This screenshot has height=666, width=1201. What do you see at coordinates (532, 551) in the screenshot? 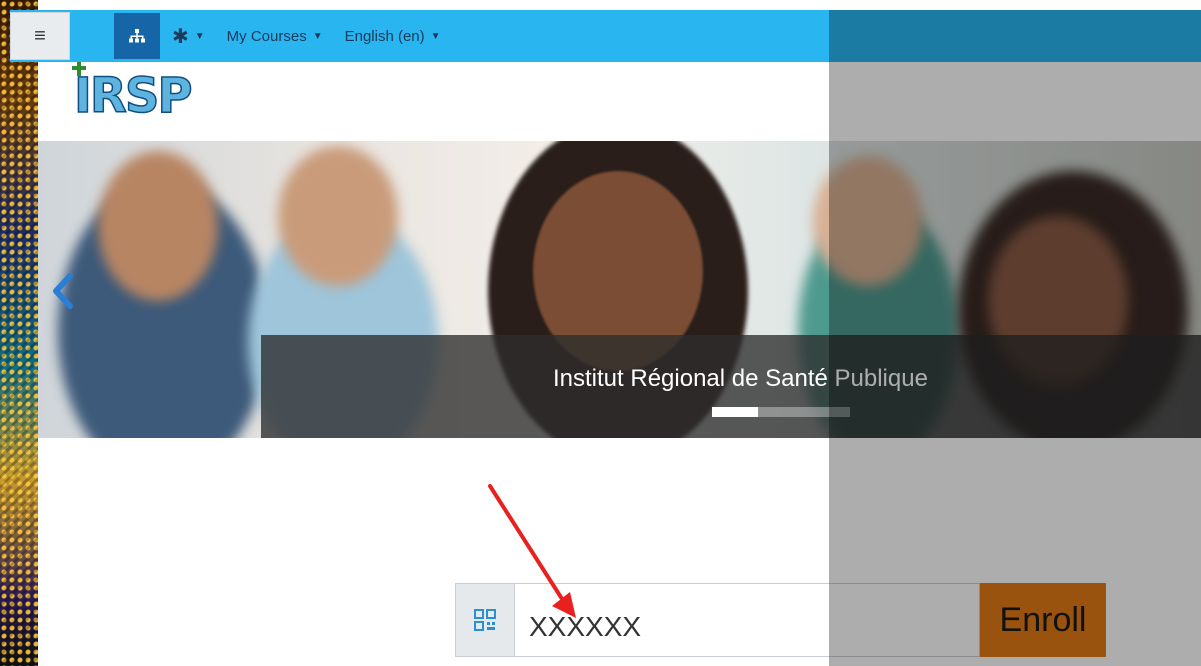
I see `annotation-arrow-icon` at bounding box center [532, 551].